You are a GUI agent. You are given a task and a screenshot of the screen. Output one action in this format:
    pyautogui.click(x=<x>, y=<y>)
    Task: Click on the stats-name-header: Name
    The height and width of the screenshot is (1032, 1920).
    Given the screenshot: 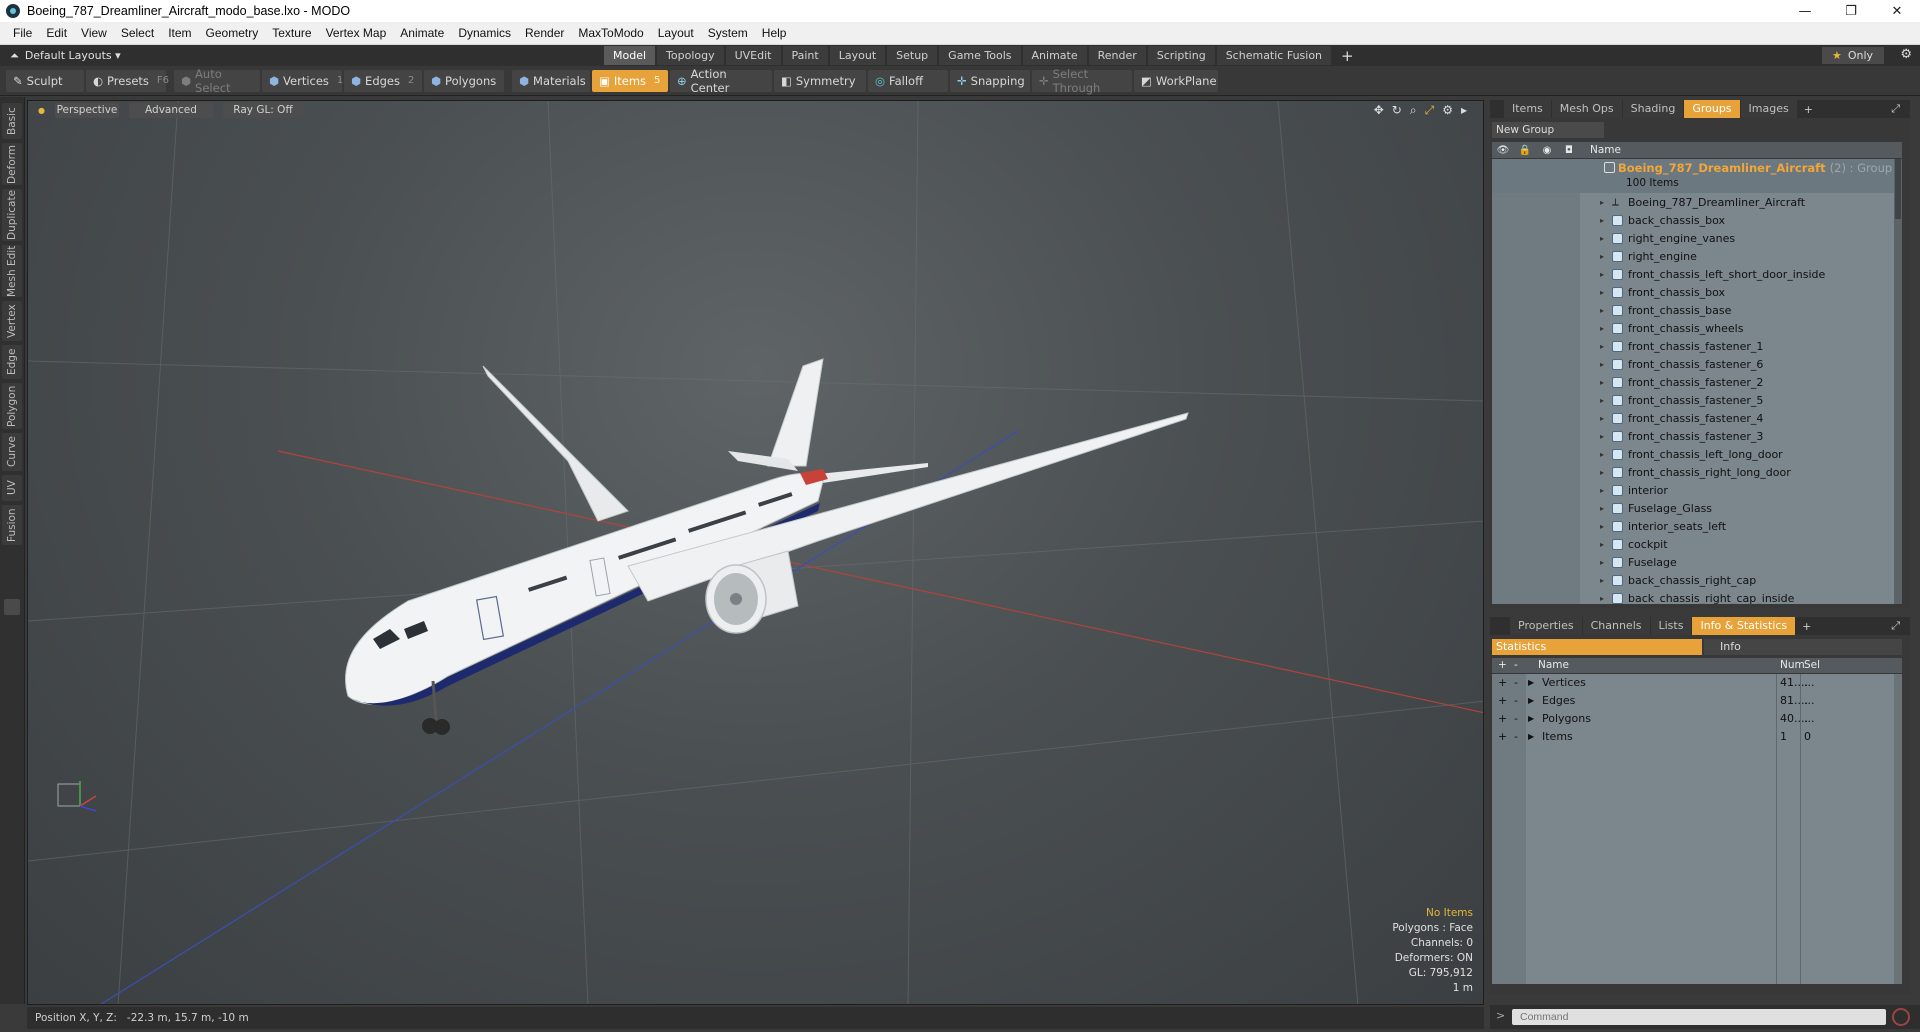 What is the action you would take?
    pyautogui.click(x=1553, y=665)
    